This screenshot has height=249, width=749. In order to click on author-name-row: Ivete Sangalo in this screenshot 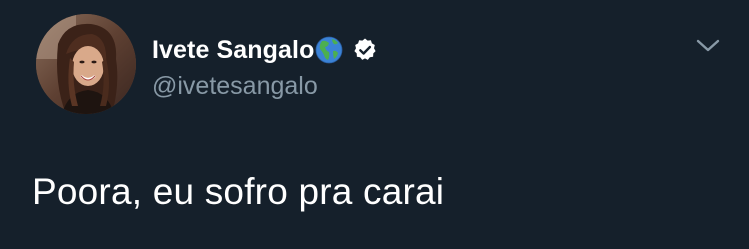, I will do `click(265, 50)`.